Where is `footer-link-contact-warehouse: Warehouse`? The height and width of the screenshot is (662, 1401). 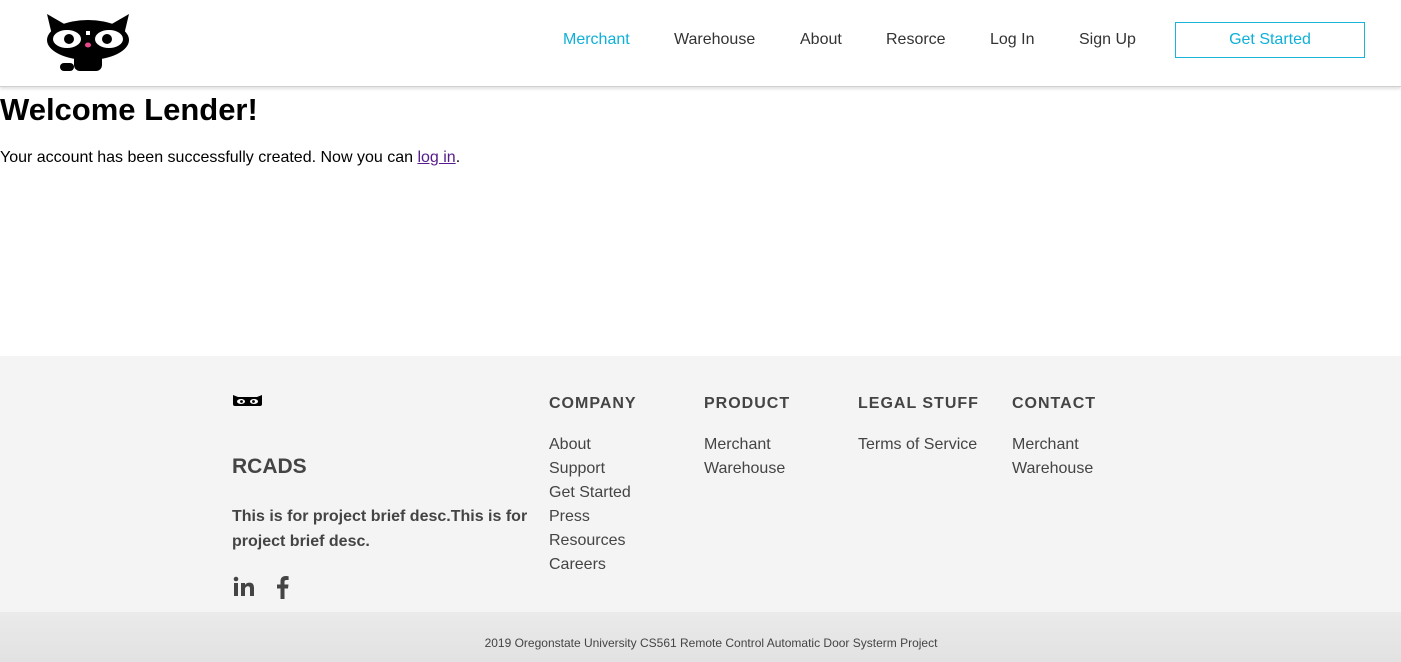
footer-link-contact-warehouse: Warehouse is located at coordinates (1054, 469).